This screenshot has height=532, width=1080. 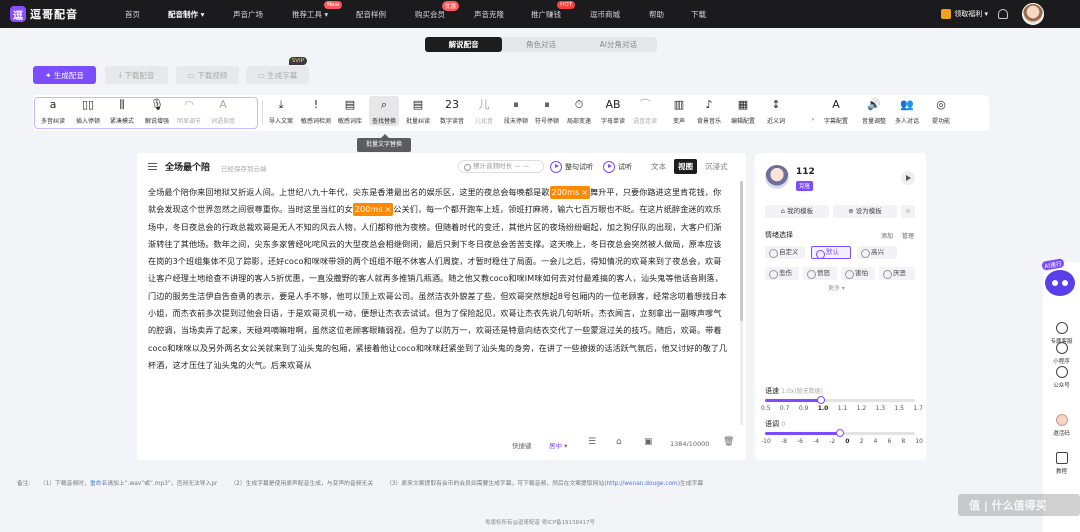 What do you see at coordinates (1061, 463) in the screenshot?
I see `tutorial-button: 教程` at bounding box center [1061, 463].